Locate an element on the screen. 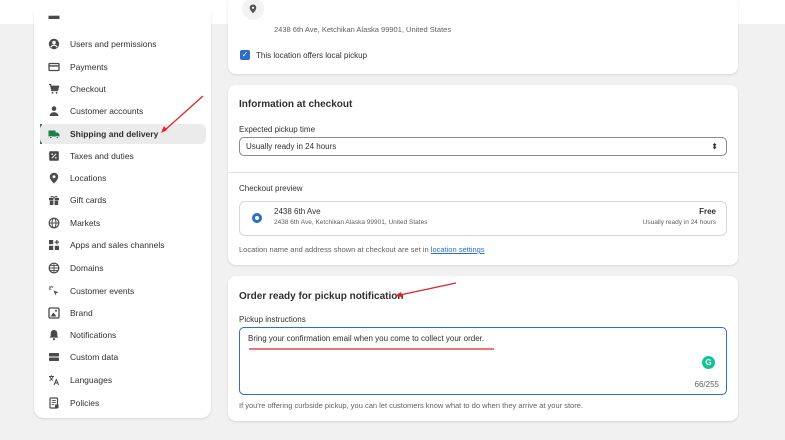 The width and height of the screenshot is (785, 440). pickup-time-value: Usually ready in 24 hours is located at coordinates (291, 146).